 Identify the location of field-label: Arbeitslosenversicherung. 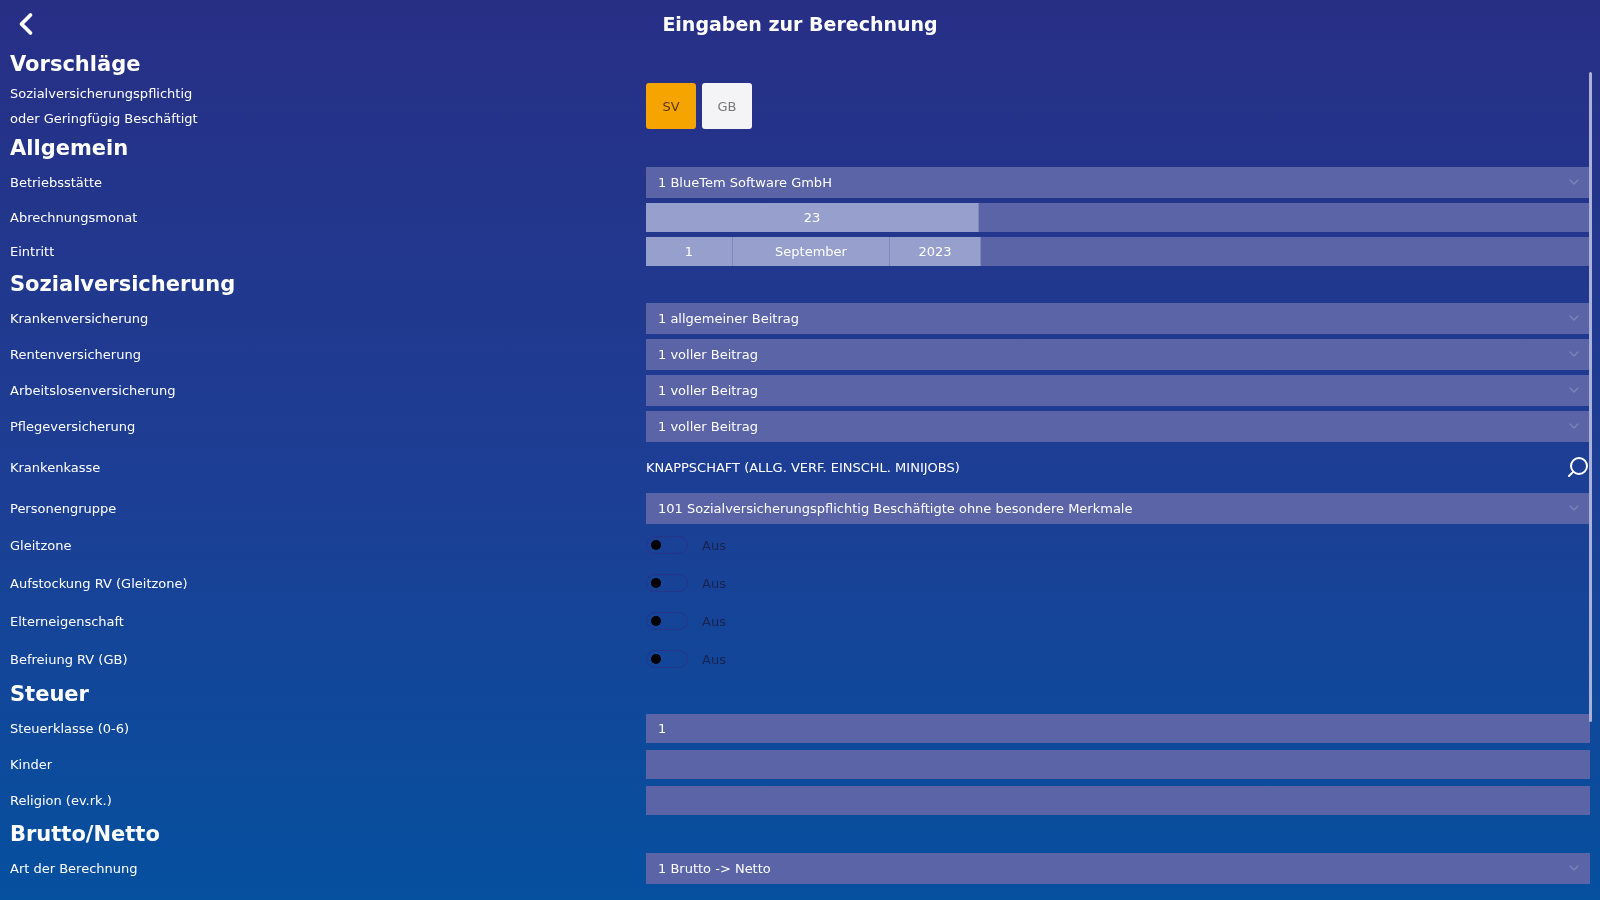
(93, 390).